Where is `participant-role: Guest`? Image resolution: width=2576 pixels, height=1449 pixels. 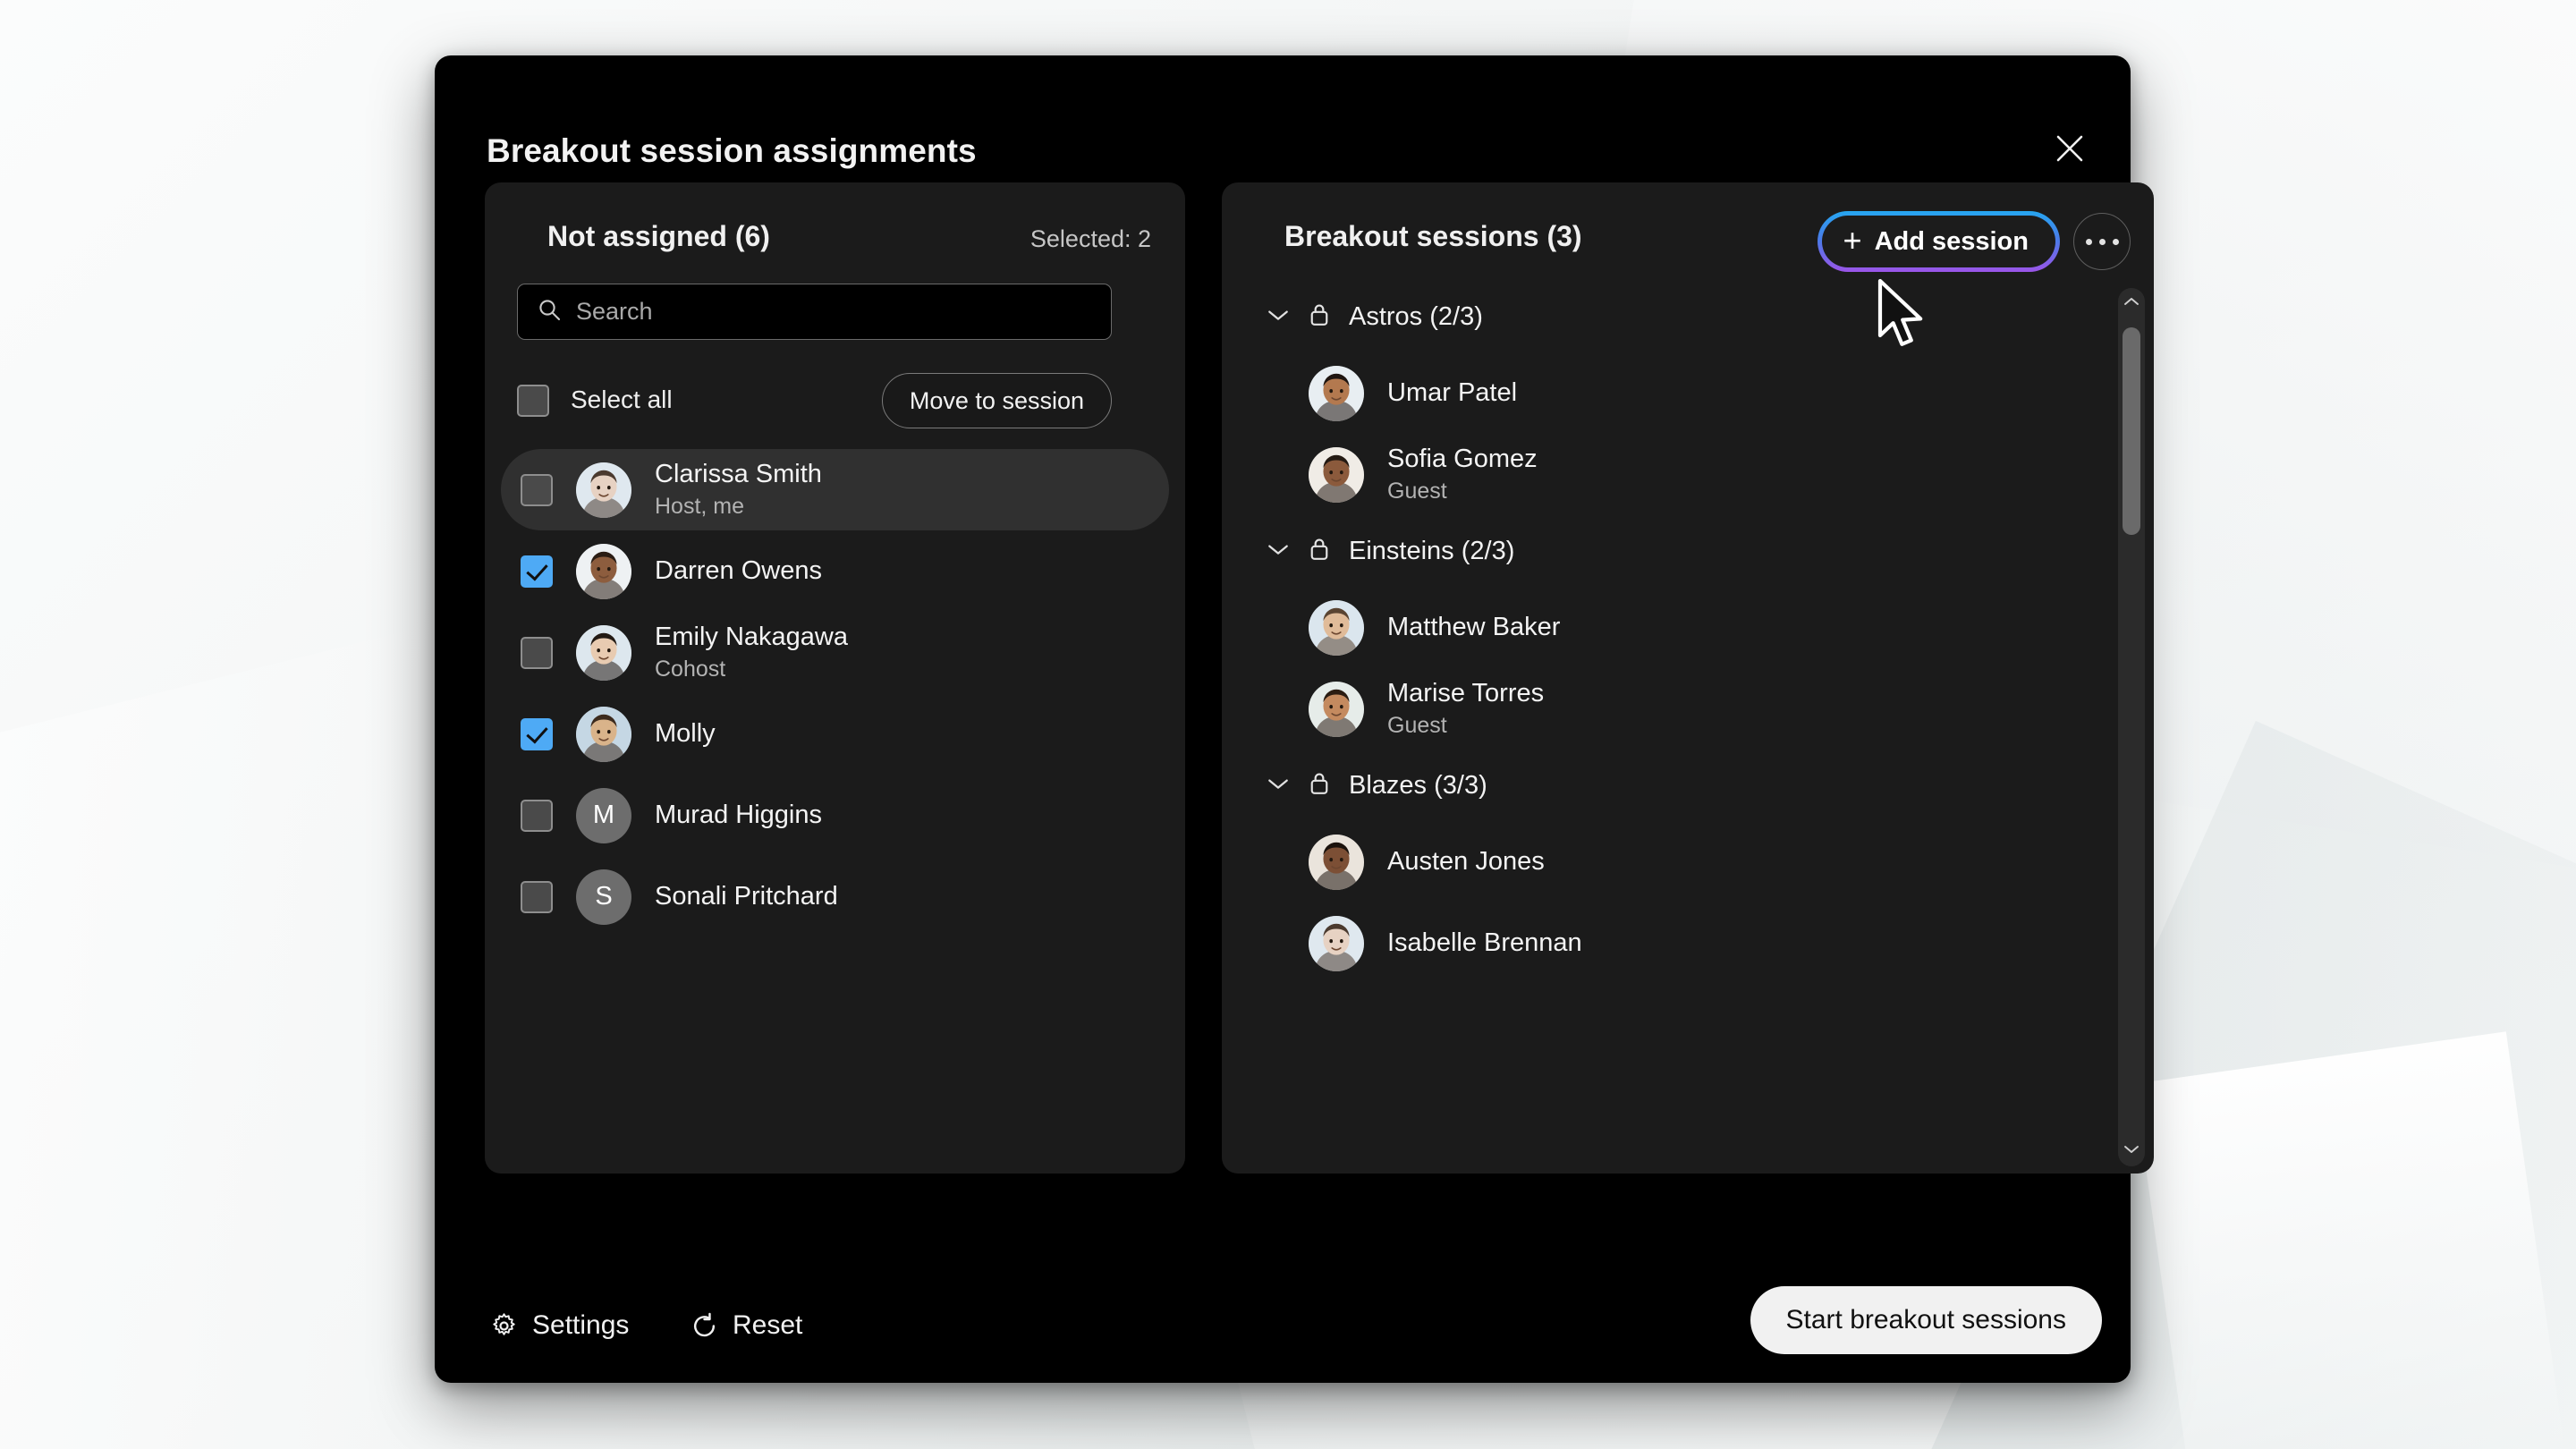 participant-role: Guest is located at coordinates (1417, 725).